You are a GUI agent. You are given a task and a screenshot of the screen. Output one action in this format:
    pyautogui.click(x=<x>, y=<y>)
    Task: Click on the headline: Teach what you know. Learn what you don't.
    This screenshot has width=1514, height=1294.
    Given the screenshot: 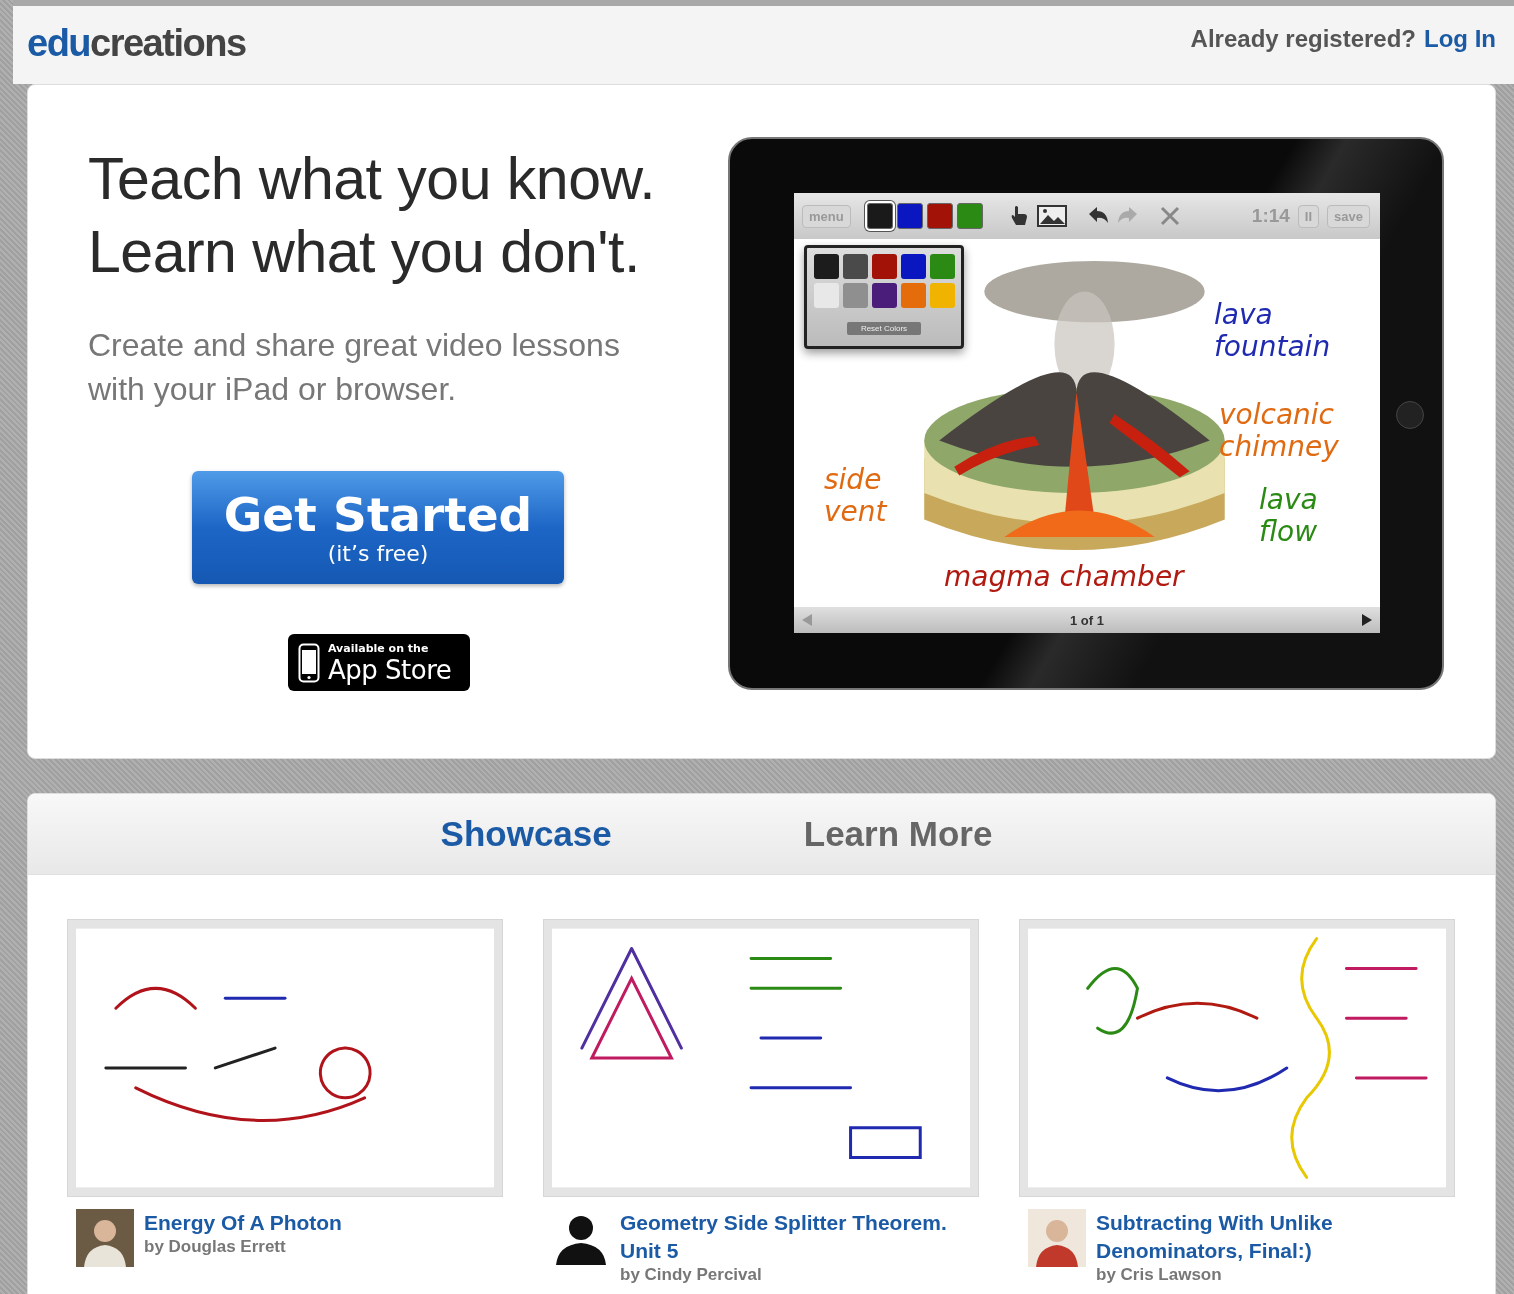 What is the action you would take?
    pyautogui.click(x=372, y=216)
    